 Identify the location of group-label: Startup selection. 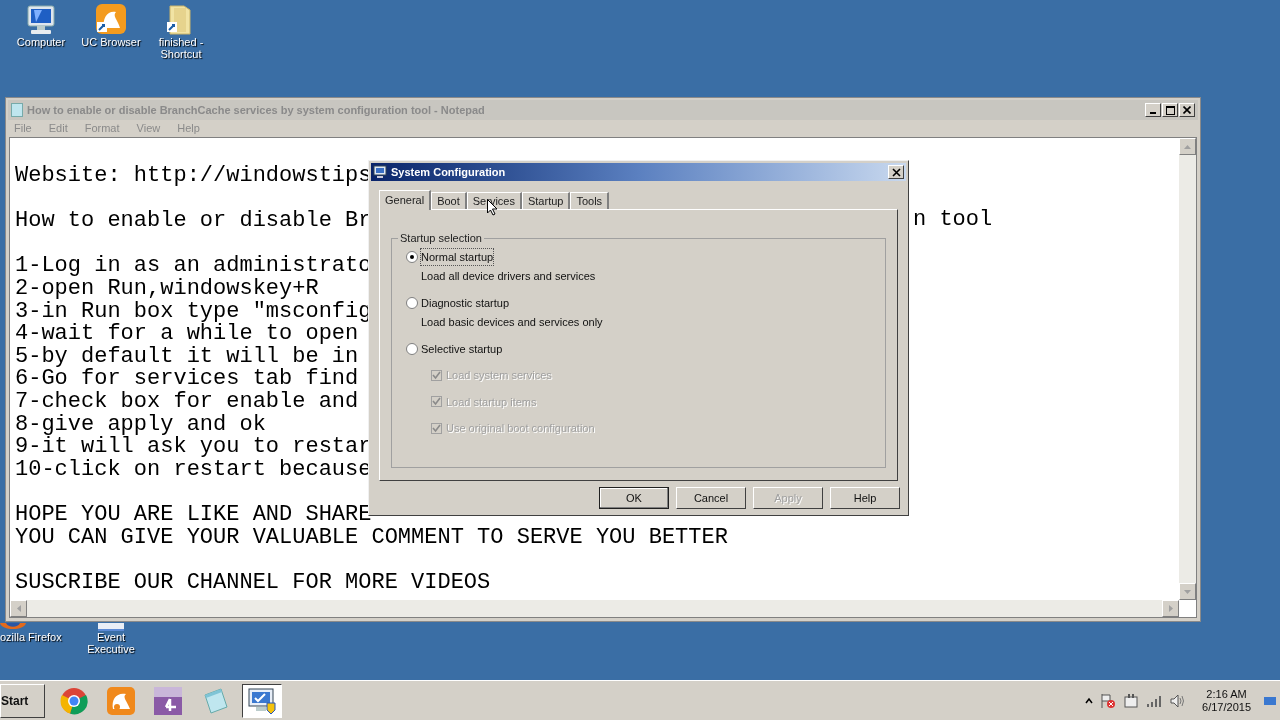
(441, 238).